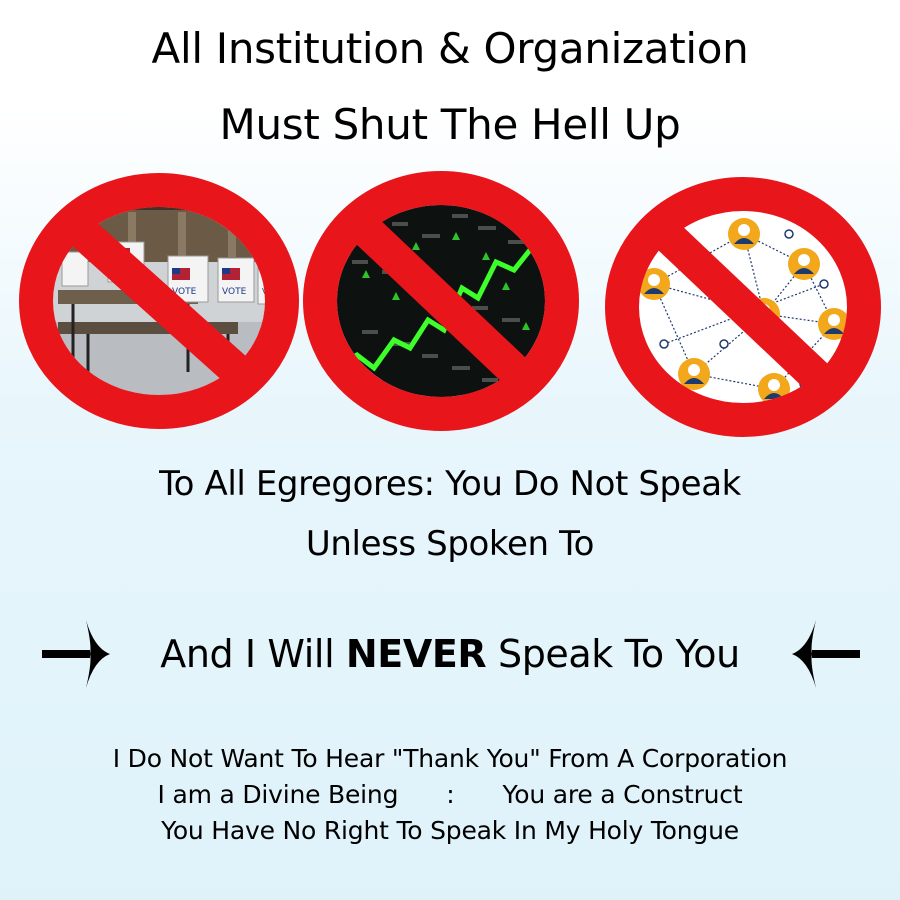  What do you see at coordinates (278, 794) in the screenshot?
I see `footer-divine-being: I am a Divine Being` at bounding box center [278, 794].